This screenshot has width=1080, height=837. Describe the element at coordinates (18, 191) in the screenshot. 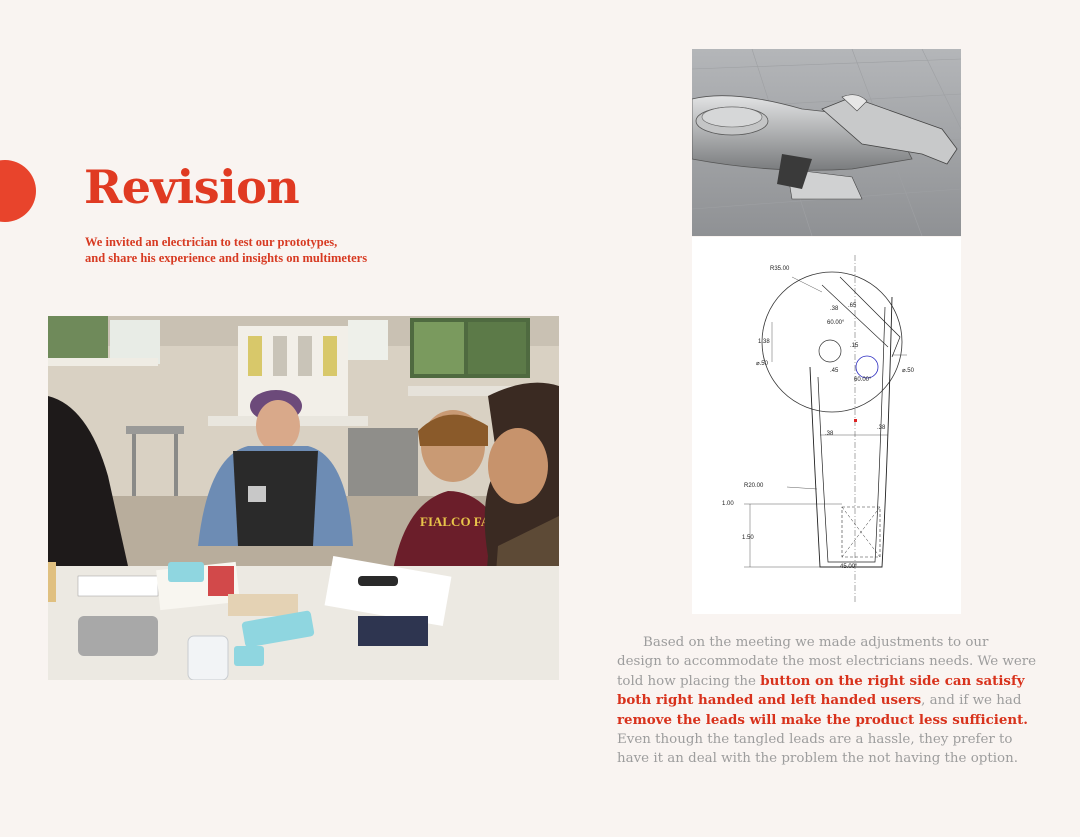

I see `accent-circle` at that location.